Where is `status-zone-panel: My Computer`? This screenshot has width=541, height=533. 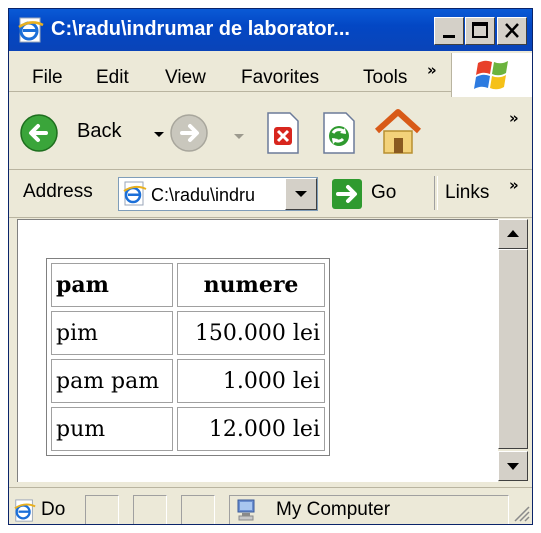
status-zone-panel: My Computer is located at coordinates (369, 509).